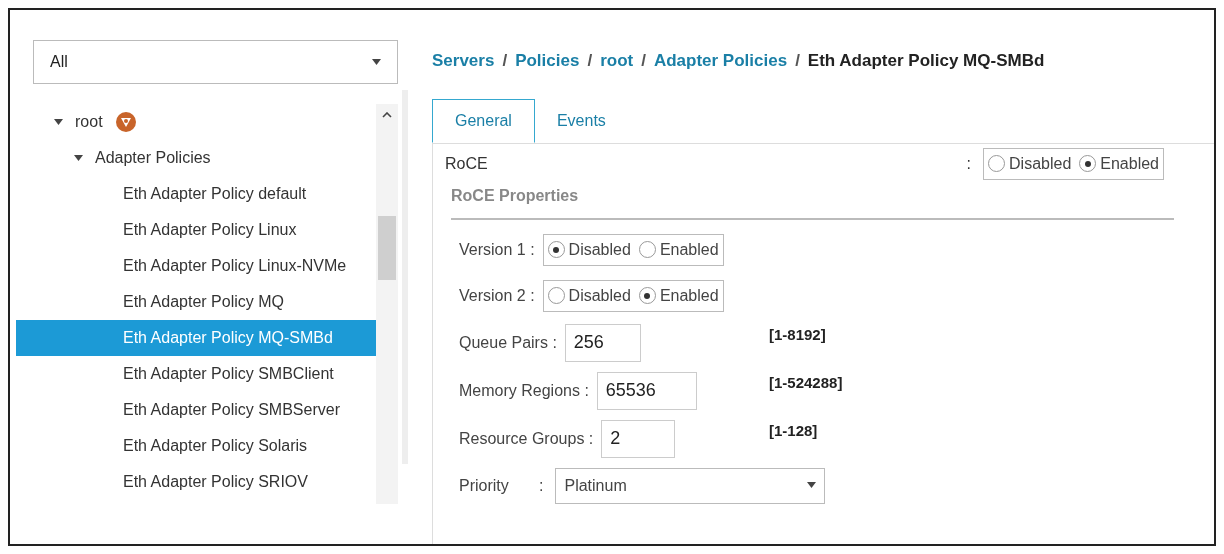  Describe the element at coordinates (196, 194) in the screenshot. I see `tree-item: Eth Adapter Policy default` at that location.